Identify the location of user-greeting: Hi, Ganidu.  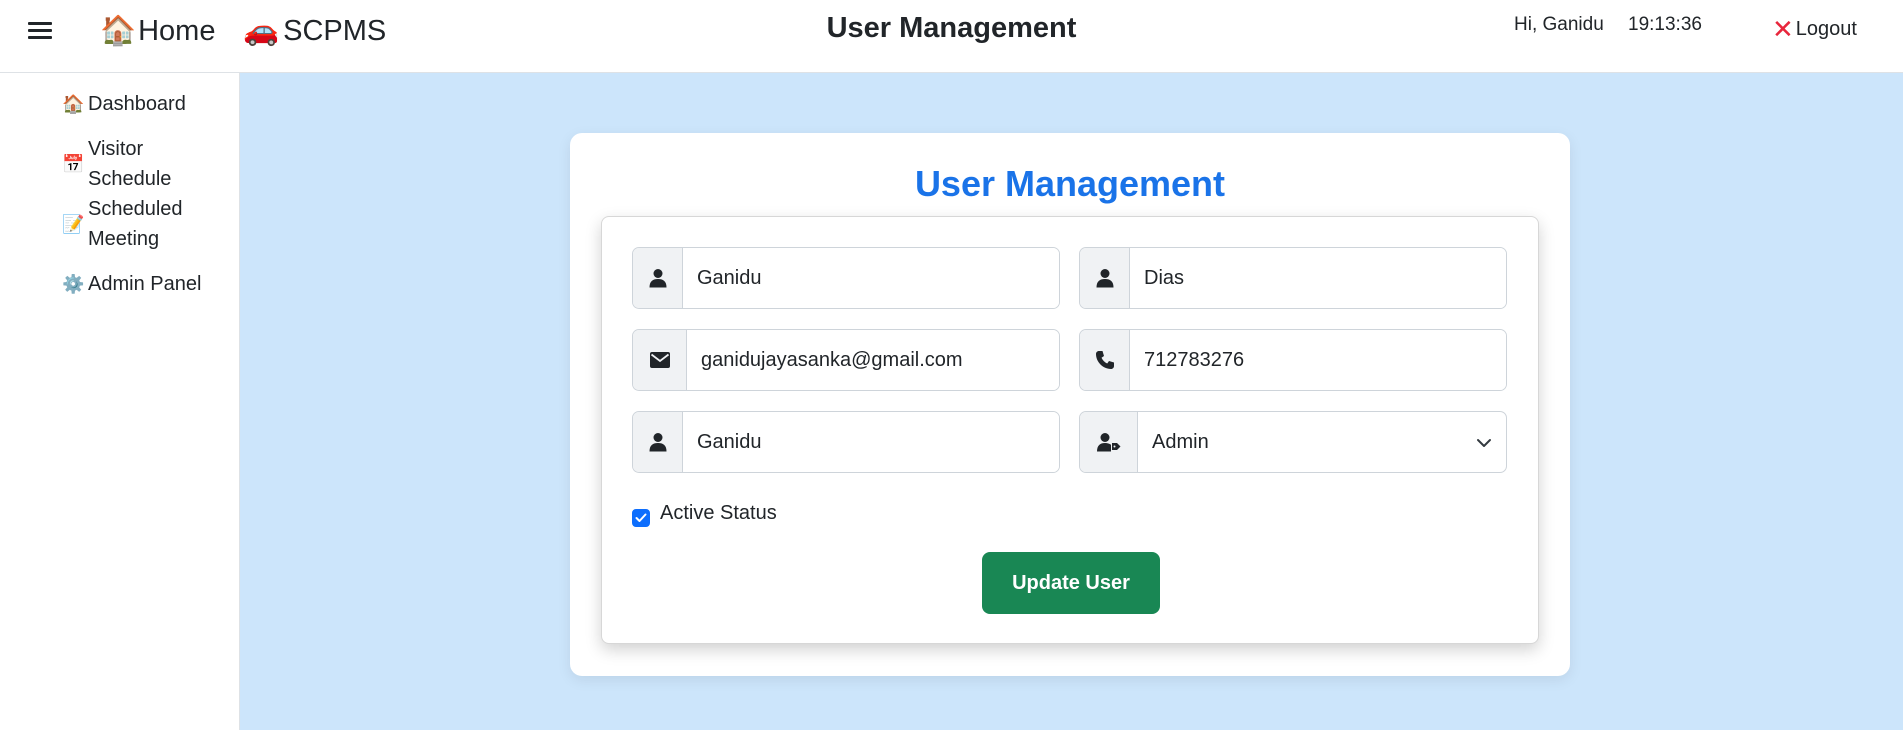
(1559, 24).